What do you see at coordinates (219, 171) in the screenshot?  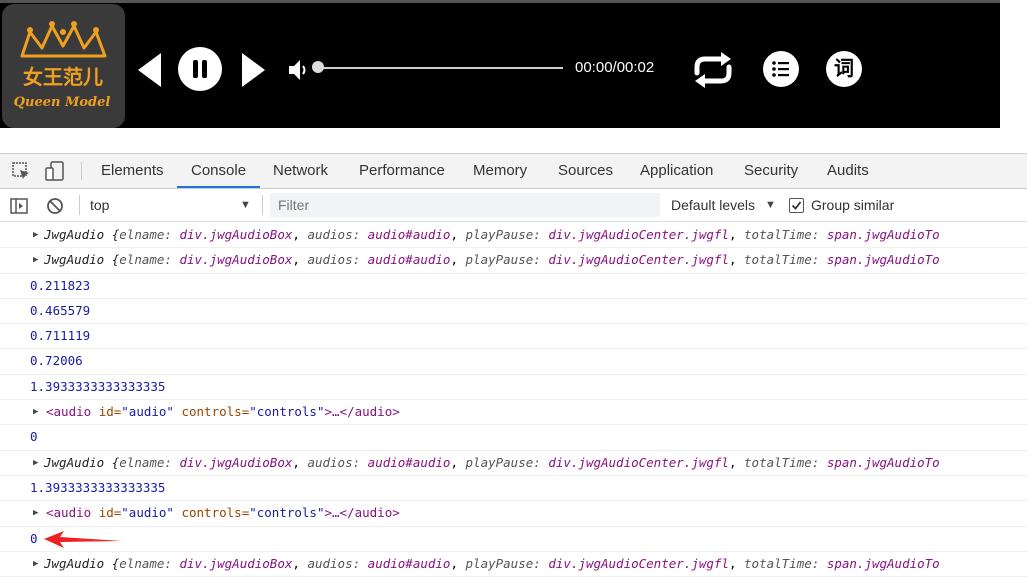 I see `tab-console: Console` at bounding box center [219, 171].